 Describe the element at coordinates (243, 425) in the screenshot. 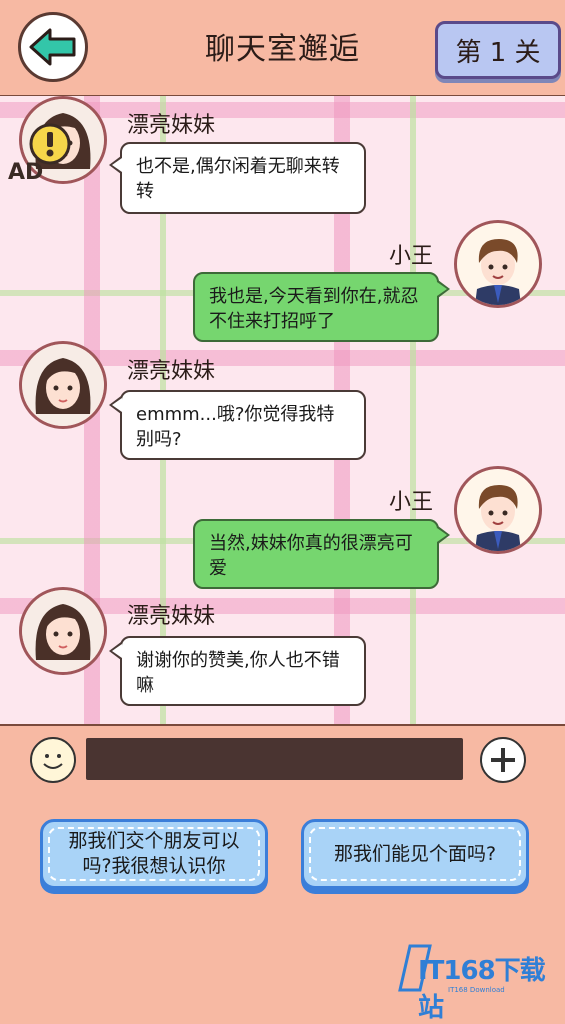

I see `message-bubble: emmm...哦?你觉得我特别吗?` at that location.